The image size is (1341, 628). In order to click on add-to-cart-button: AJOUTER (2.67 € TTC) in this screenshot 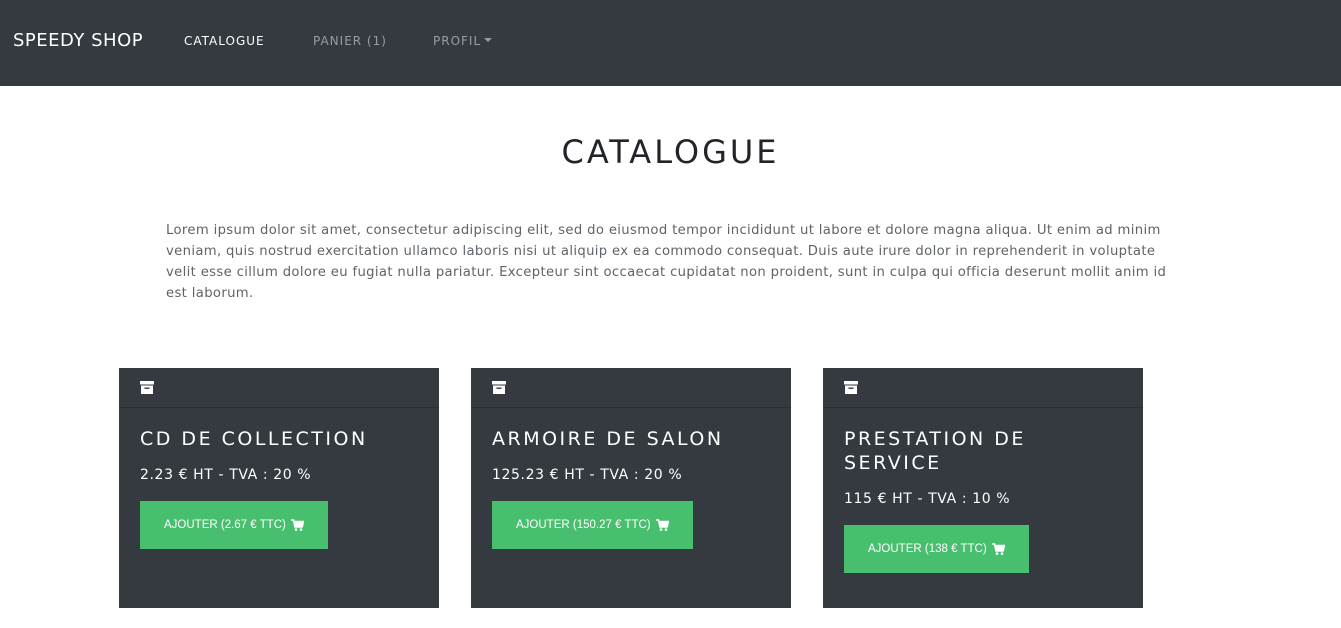, I will do `click(234, 525)`.